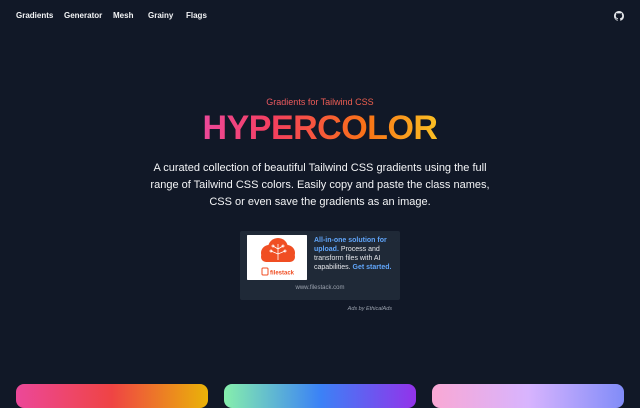 This screenshot has width=640, height=408. What do you see at coordinates (320, 102) in the screenshot?
I see `hero-eyebrow: Gradients for Tailwind CSS` at bounding box center [320, 102].